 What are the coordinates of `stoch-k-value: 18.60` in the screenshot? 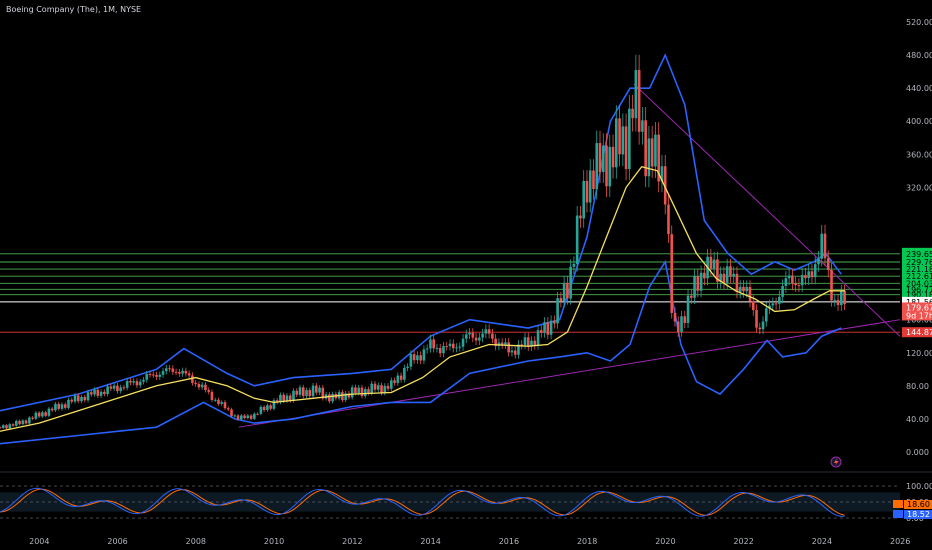 It's located at (918, 504).